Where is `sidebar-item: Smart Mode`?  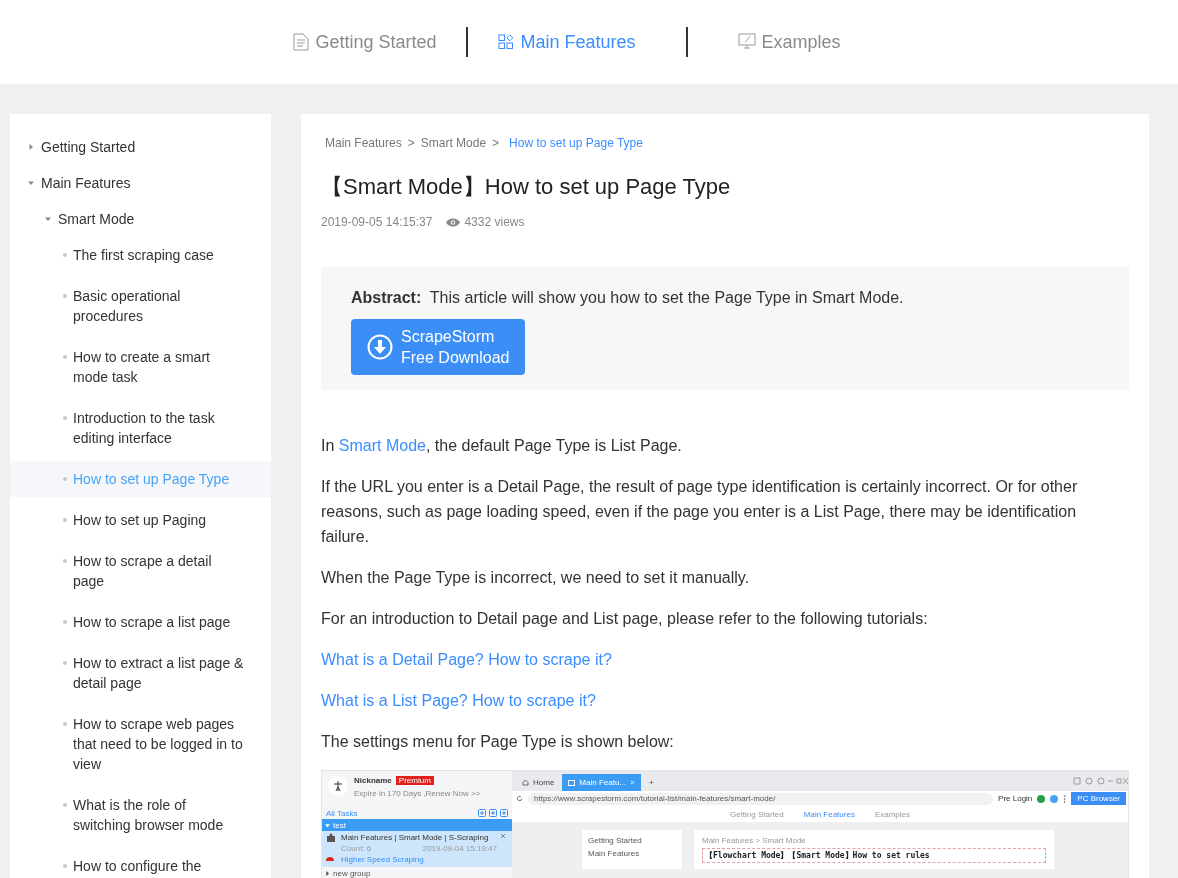
sidebar-item: Smart Mode is located at coordinates (140, 219).